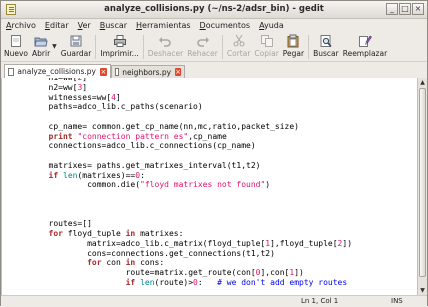 Image resolution: width=428 pixels, height=307 pixels. I want to click on vertical-scrollbar: ▲ ▼, so click(422, 186).